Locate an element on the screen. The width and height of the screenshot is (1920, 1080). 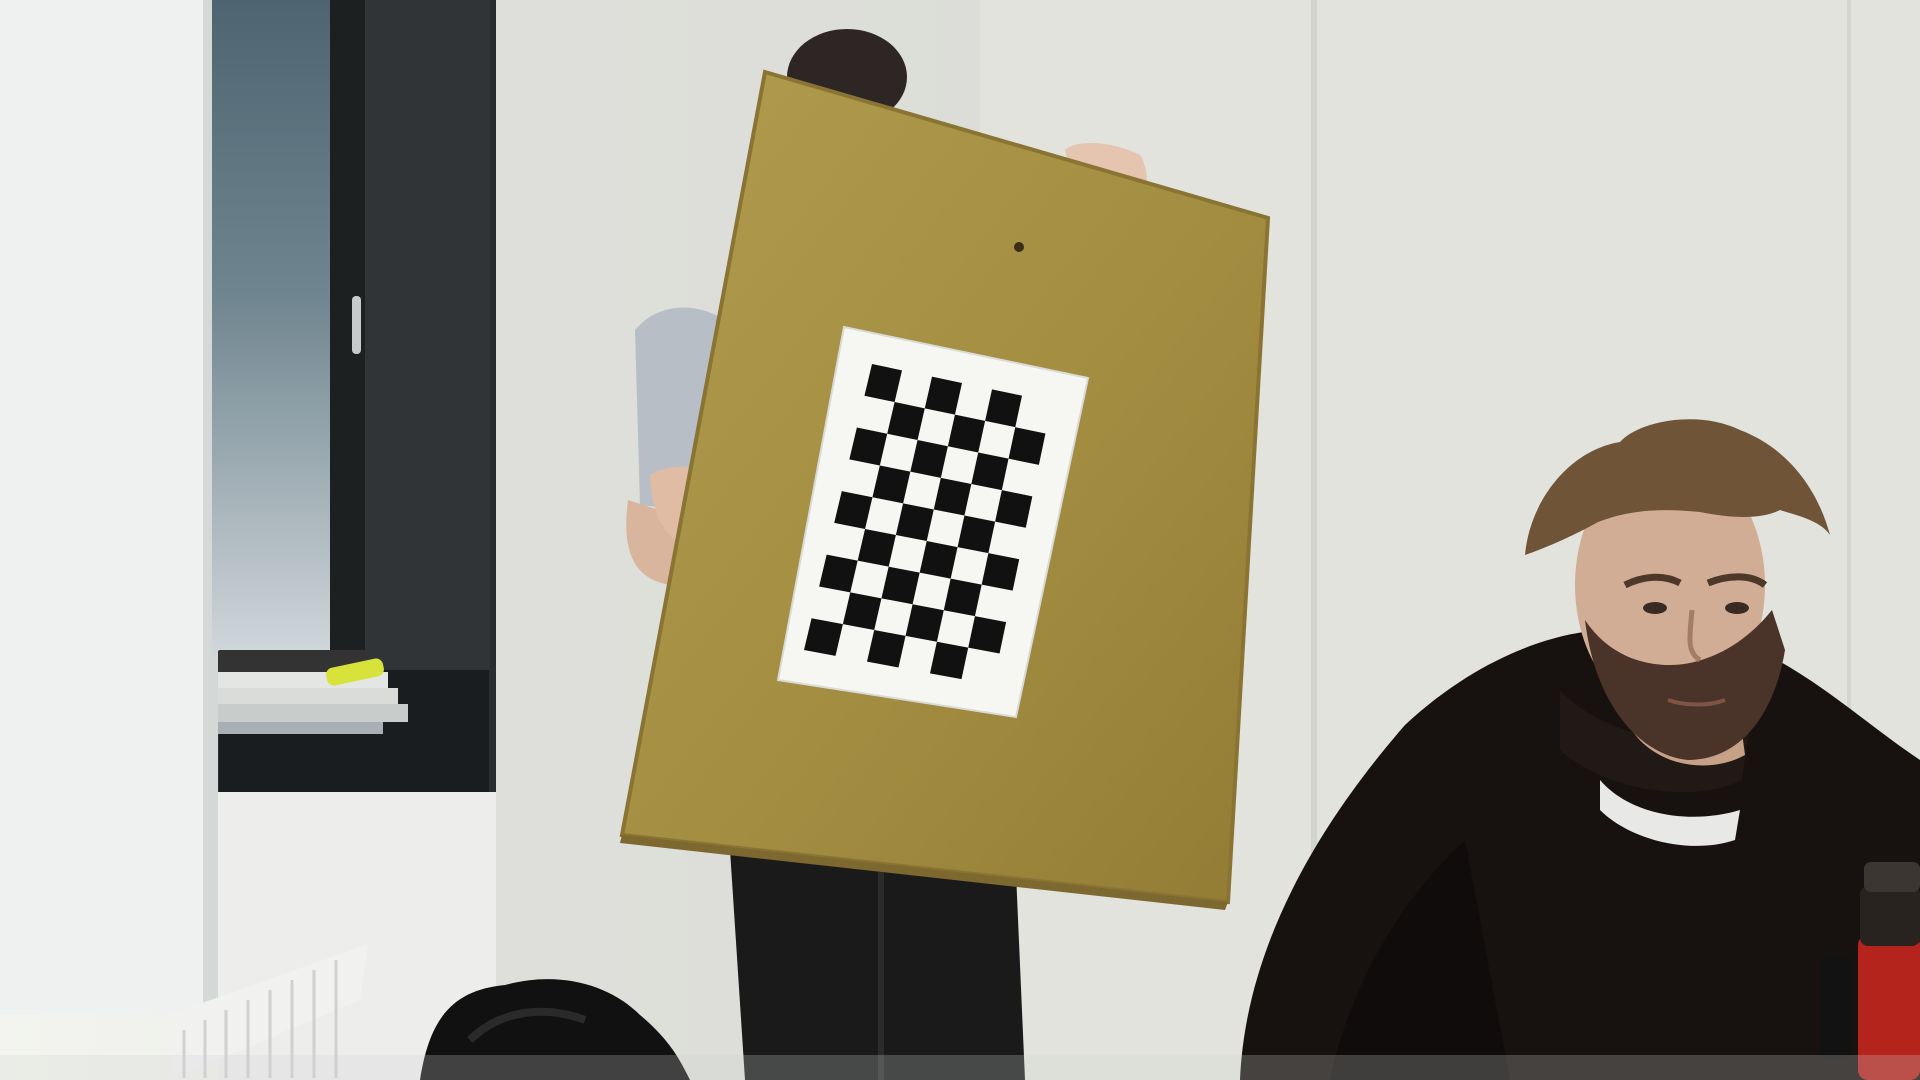
board-hole is located at coordinates (1019, 247).